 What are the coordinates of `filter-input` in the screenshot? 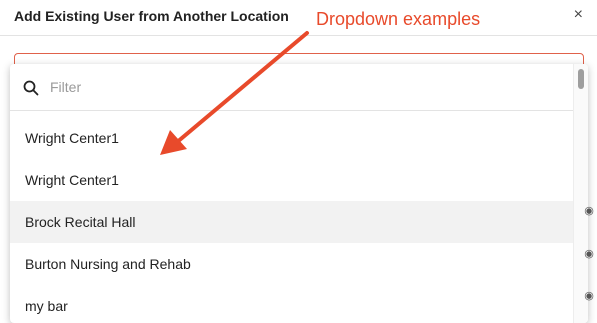 It's located at (250, 87).